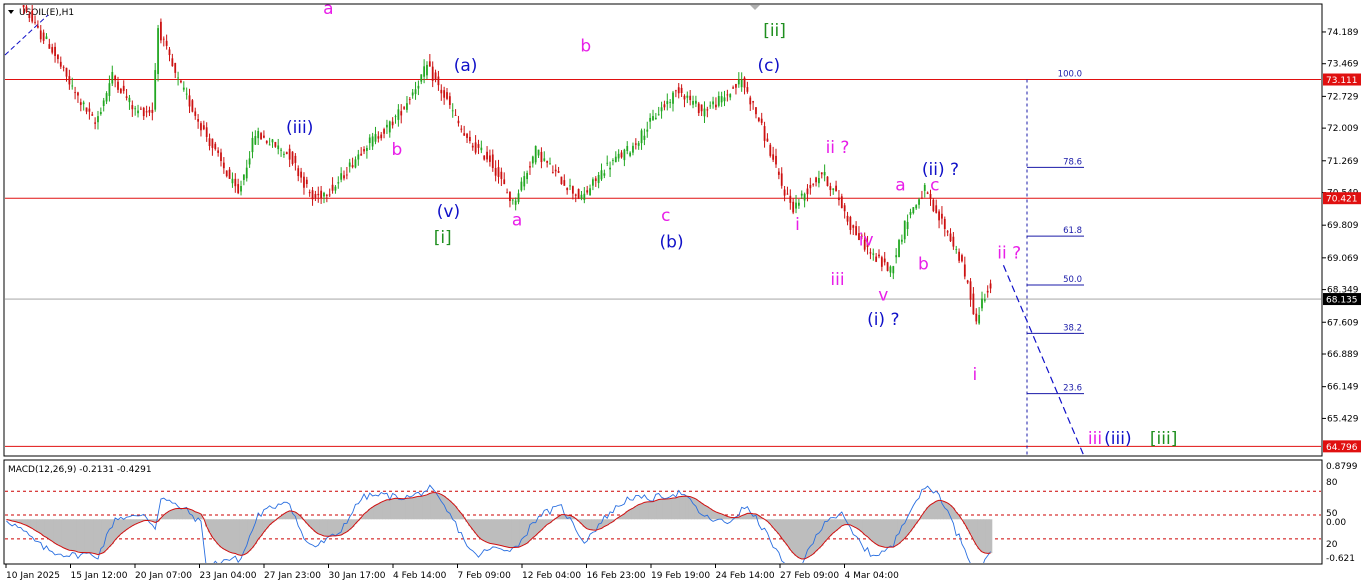 The image size is (1366, 588). Describe the element at coordinates (1332, 545) in the screenshot. I see `macd-axis-label: 20` at that location.